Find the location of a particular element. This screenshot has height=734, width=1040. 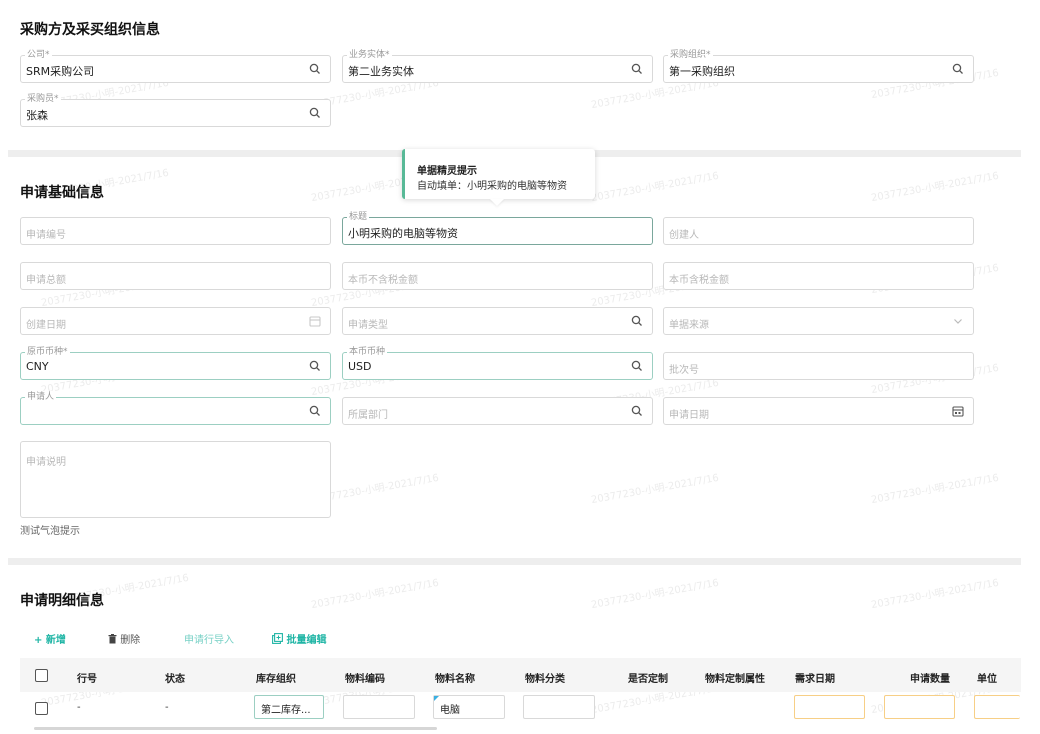

batch-edit-button: 批量编辑 is located at coordinates (299, 638).